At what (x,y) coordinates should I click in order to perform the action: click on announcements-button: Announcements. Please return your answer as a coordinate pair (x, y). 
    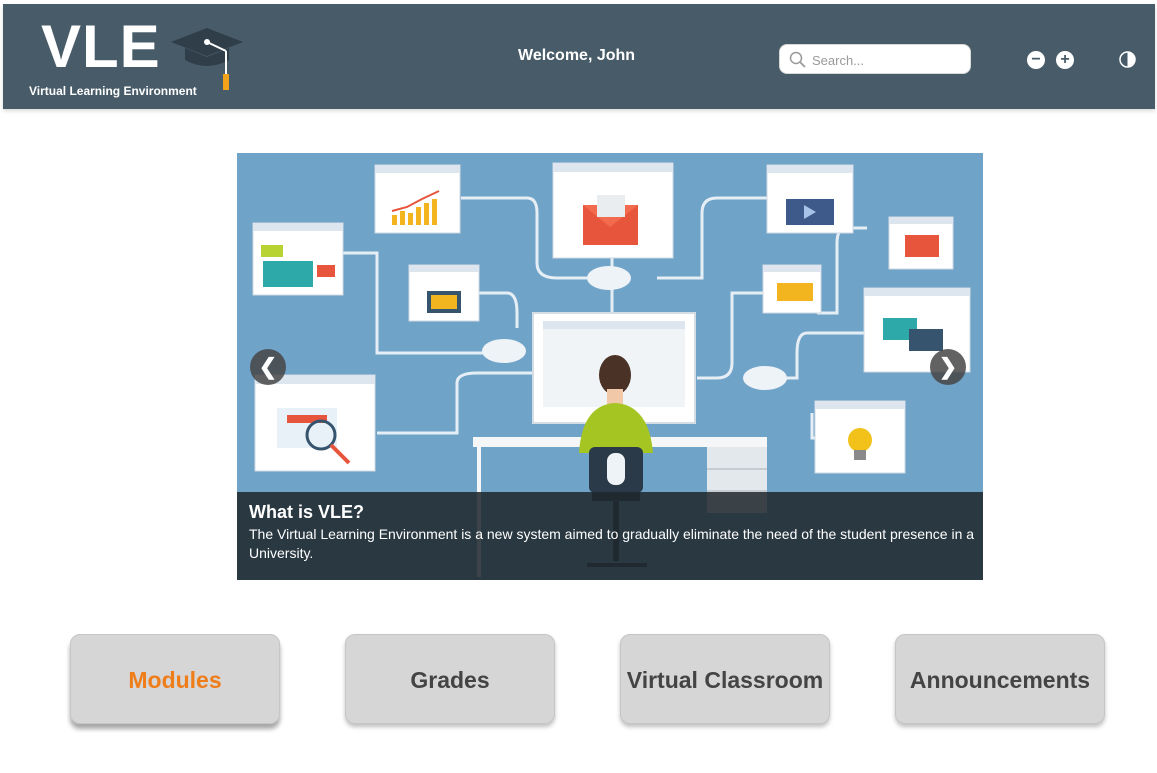
    Looking at the image, I should click on (1000, 679).